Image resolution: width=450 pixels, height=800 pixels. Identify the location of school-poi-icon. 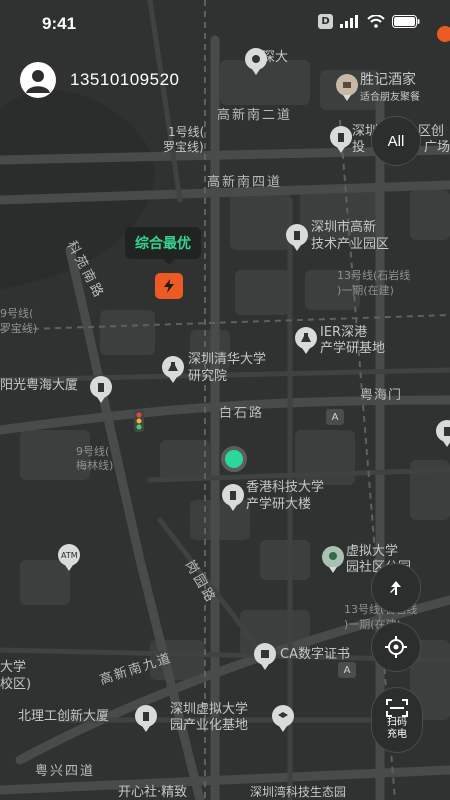
(283, 718).